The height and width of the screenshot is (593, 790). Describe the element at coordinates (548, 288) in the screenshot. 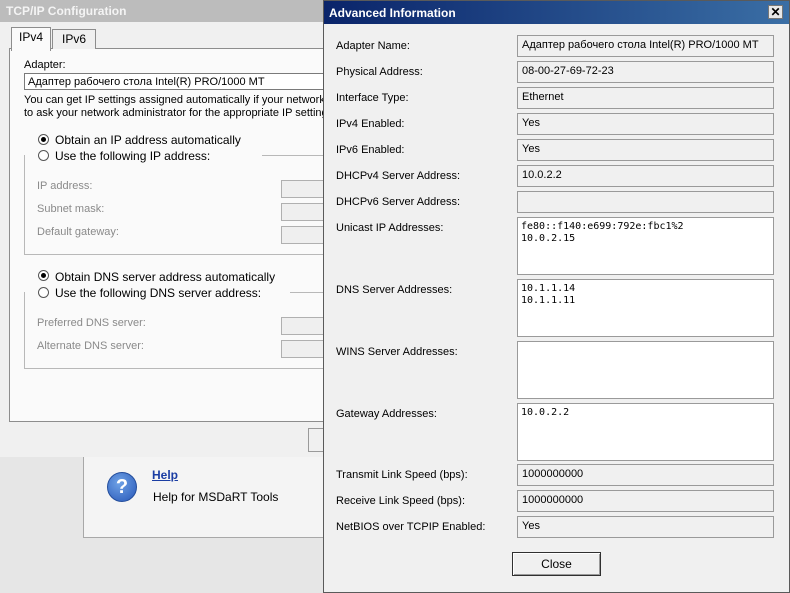

I see `list-item: 10.1.1.14` at that location.